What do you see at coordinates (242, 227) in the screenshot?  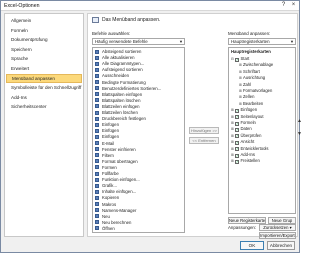 I see `customizations-label: Anpassungen:` at bounding box center [242, 227].